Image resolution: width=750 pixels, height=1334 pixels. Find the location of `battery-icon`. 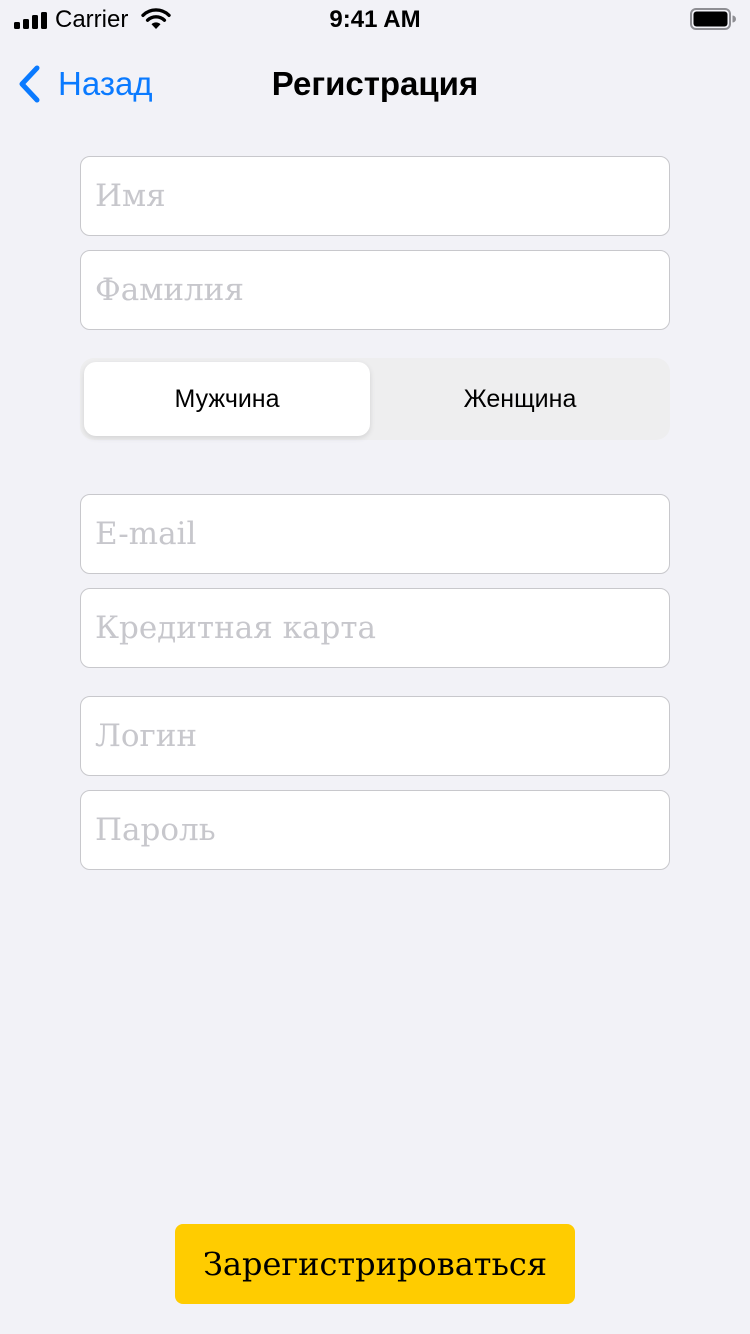

battery-icon is located at coordinates (713, 19).